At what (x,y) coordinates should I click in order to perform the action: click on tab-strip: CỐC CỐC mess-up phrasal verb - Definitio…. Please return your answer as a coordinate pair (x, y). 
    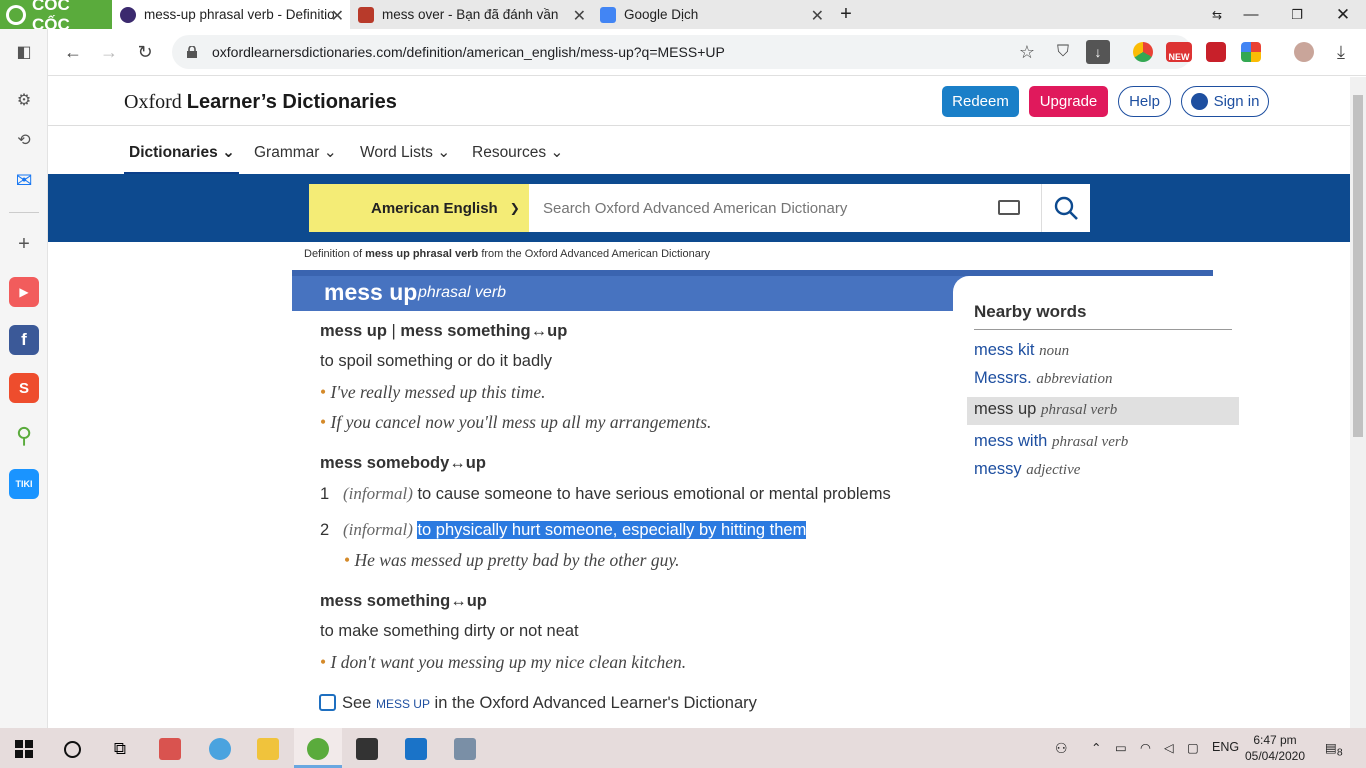
    Looking at the image, I should click on (683, 17).